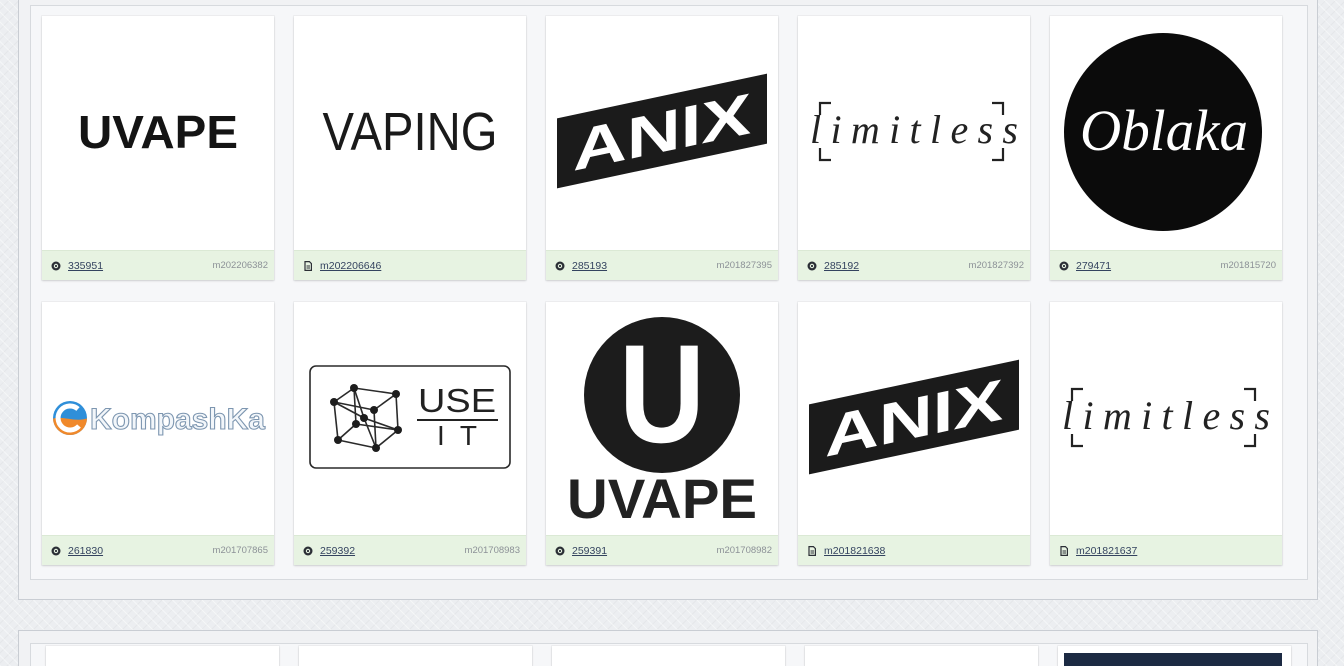 This screenshot has width=1344, height=666. Describe the element at coordinates (158, 550) in the screenshot. I see `card-footer: 261830 m201707865` at that location.